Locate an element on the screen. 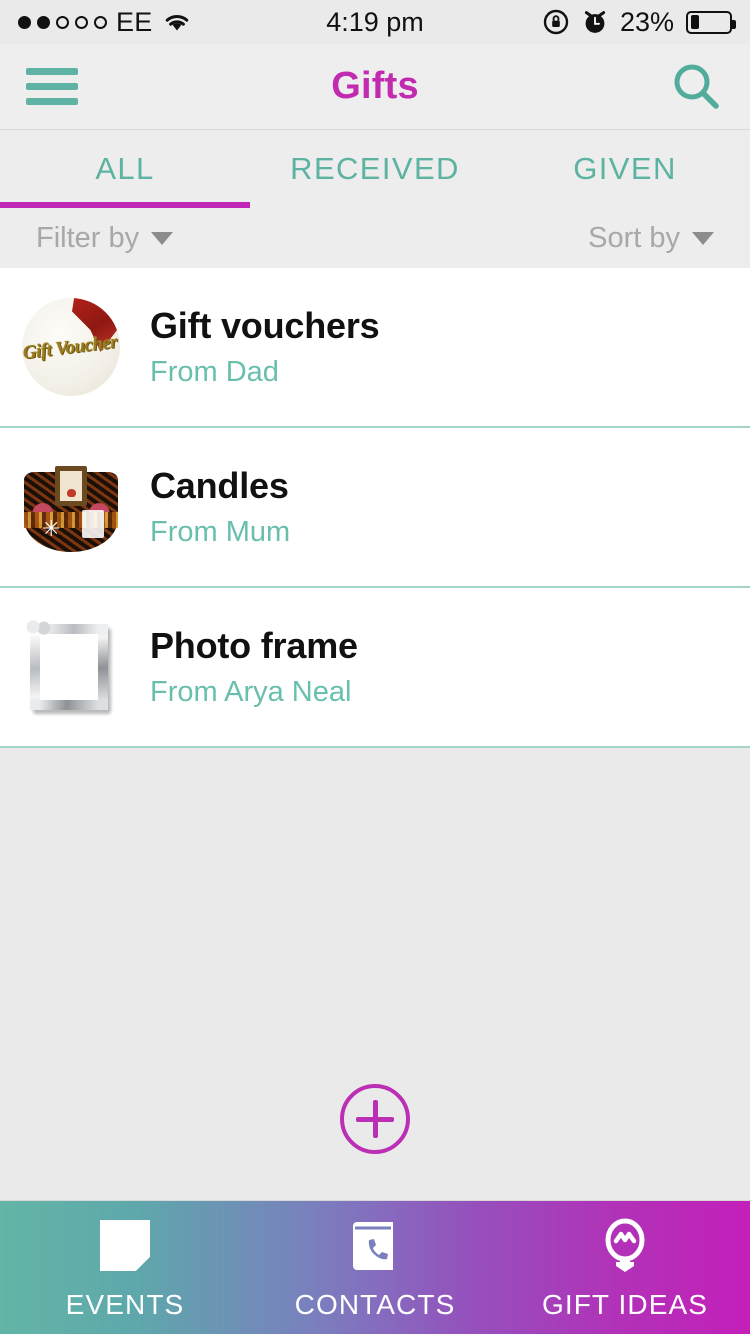 This screenshot has width=750, height=1334. list-item-text: Candles From Mum is located at coordinates (220, 507).